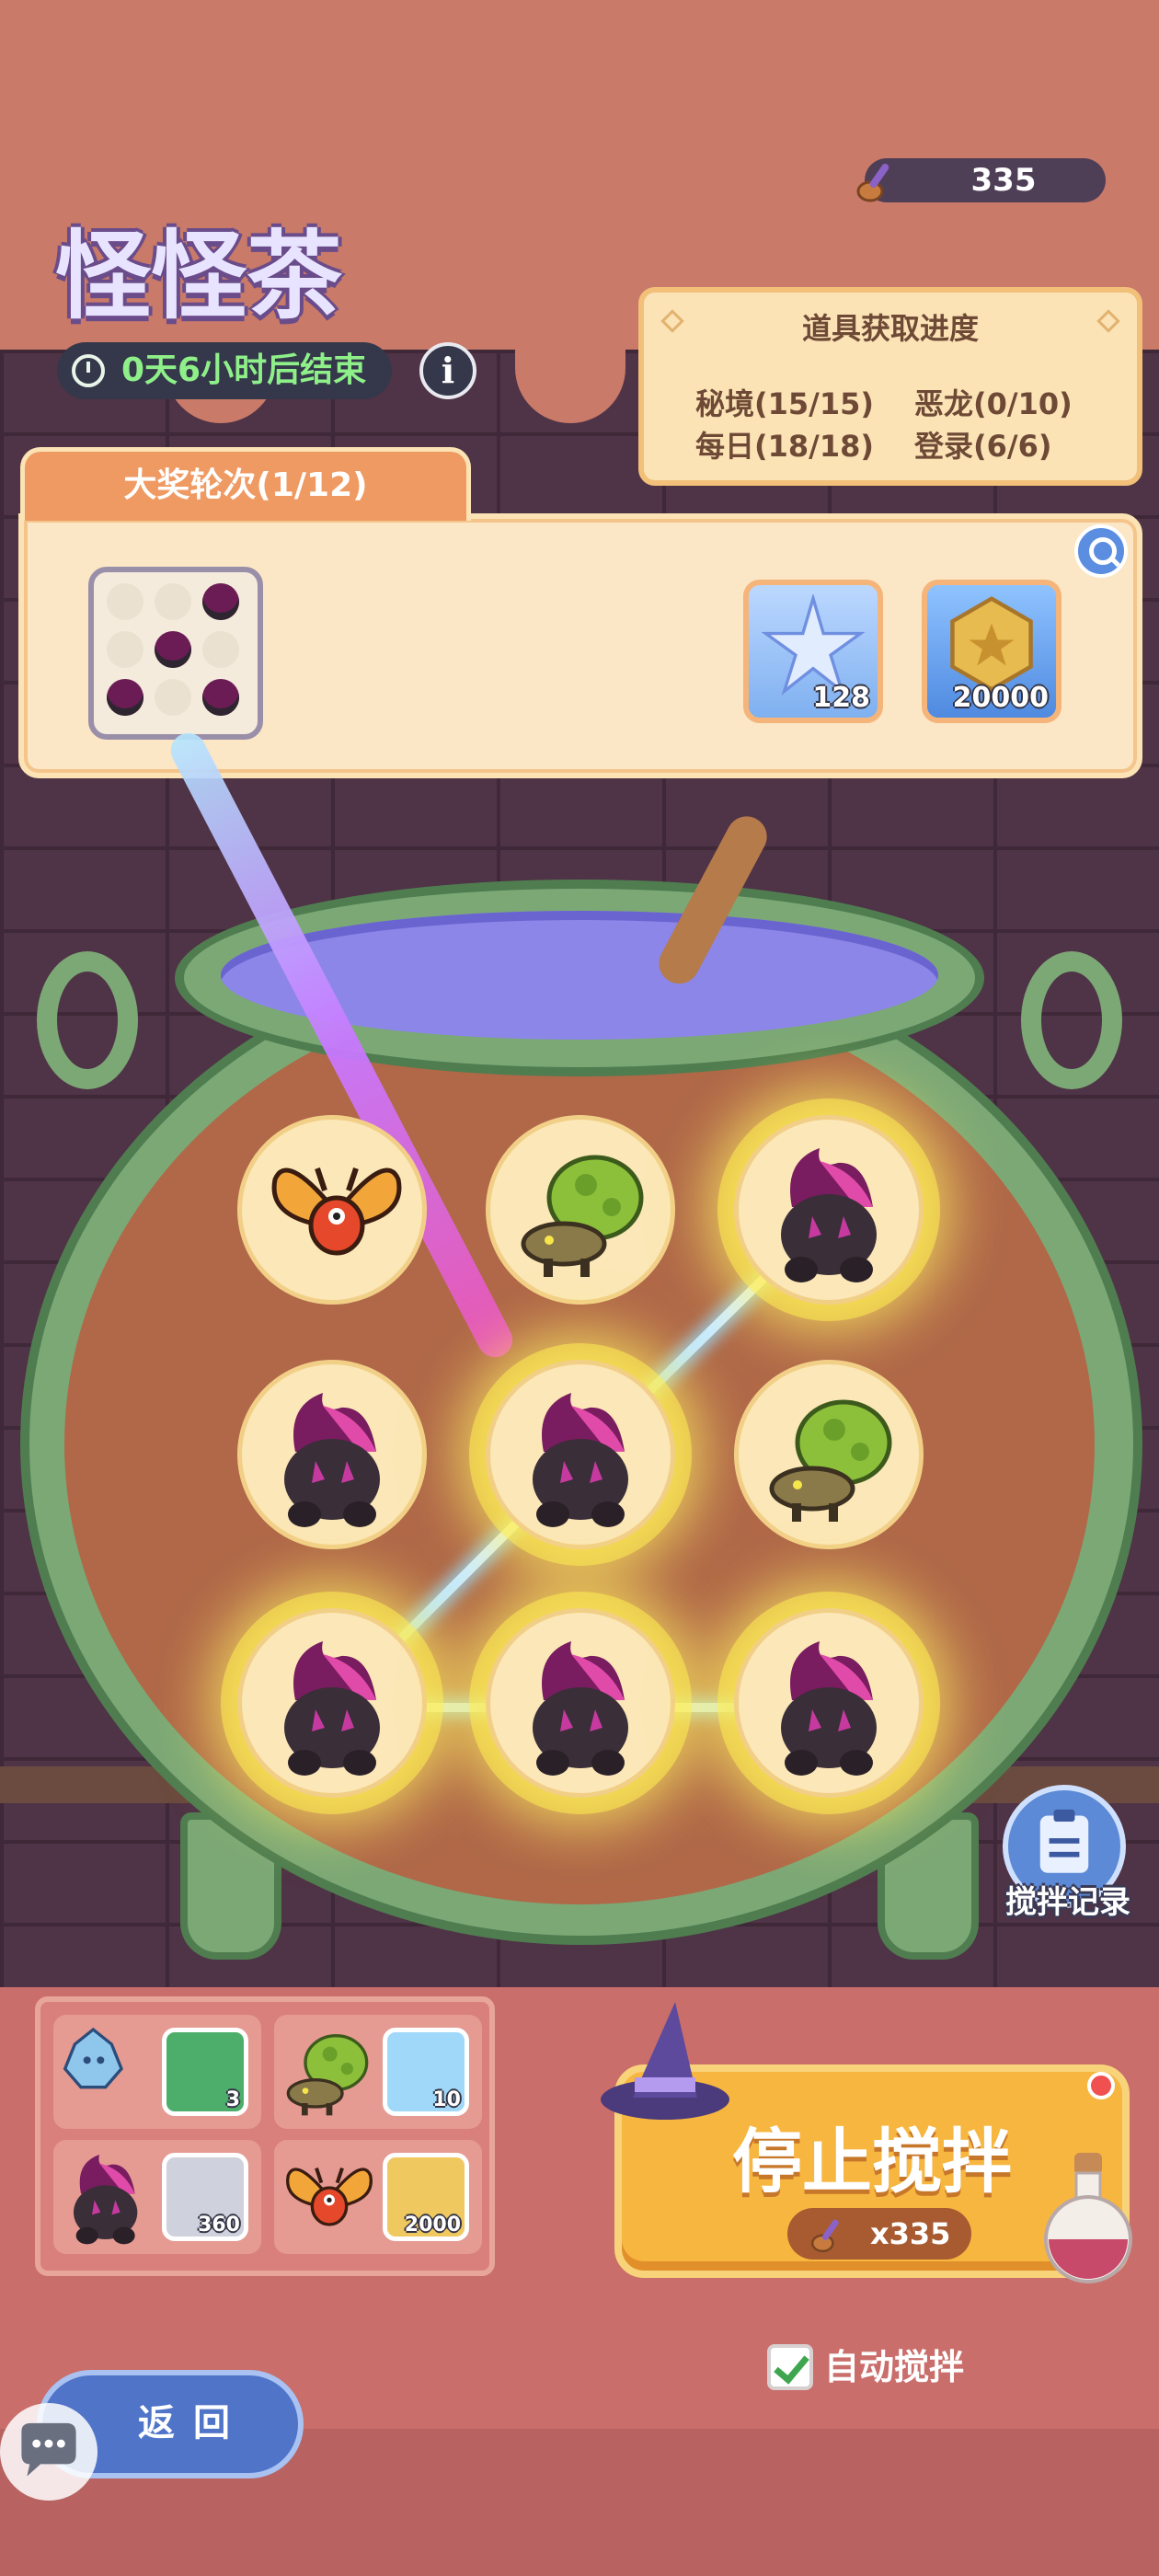  I want to click on silver-ingot-icon: 360, so click(205, 2197).